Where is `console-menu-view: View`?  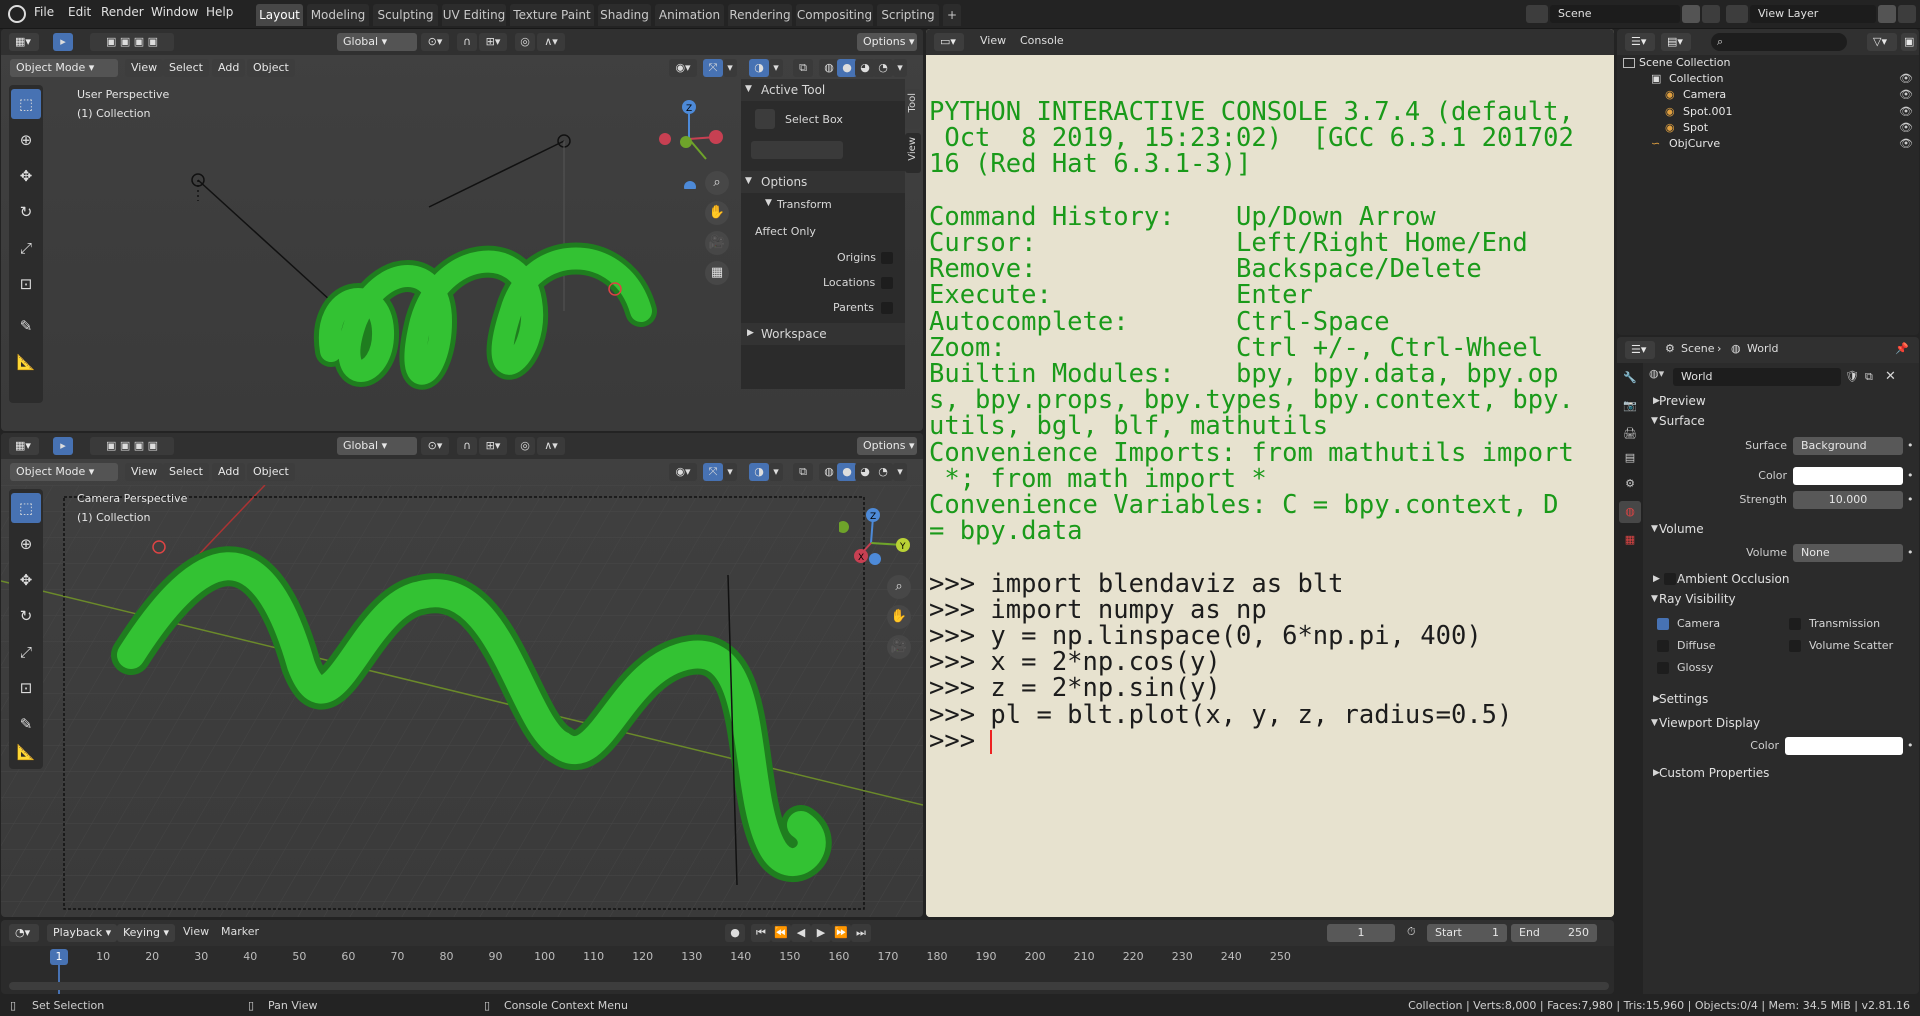 console-menu-view: View is located at coordinates (993, 40).